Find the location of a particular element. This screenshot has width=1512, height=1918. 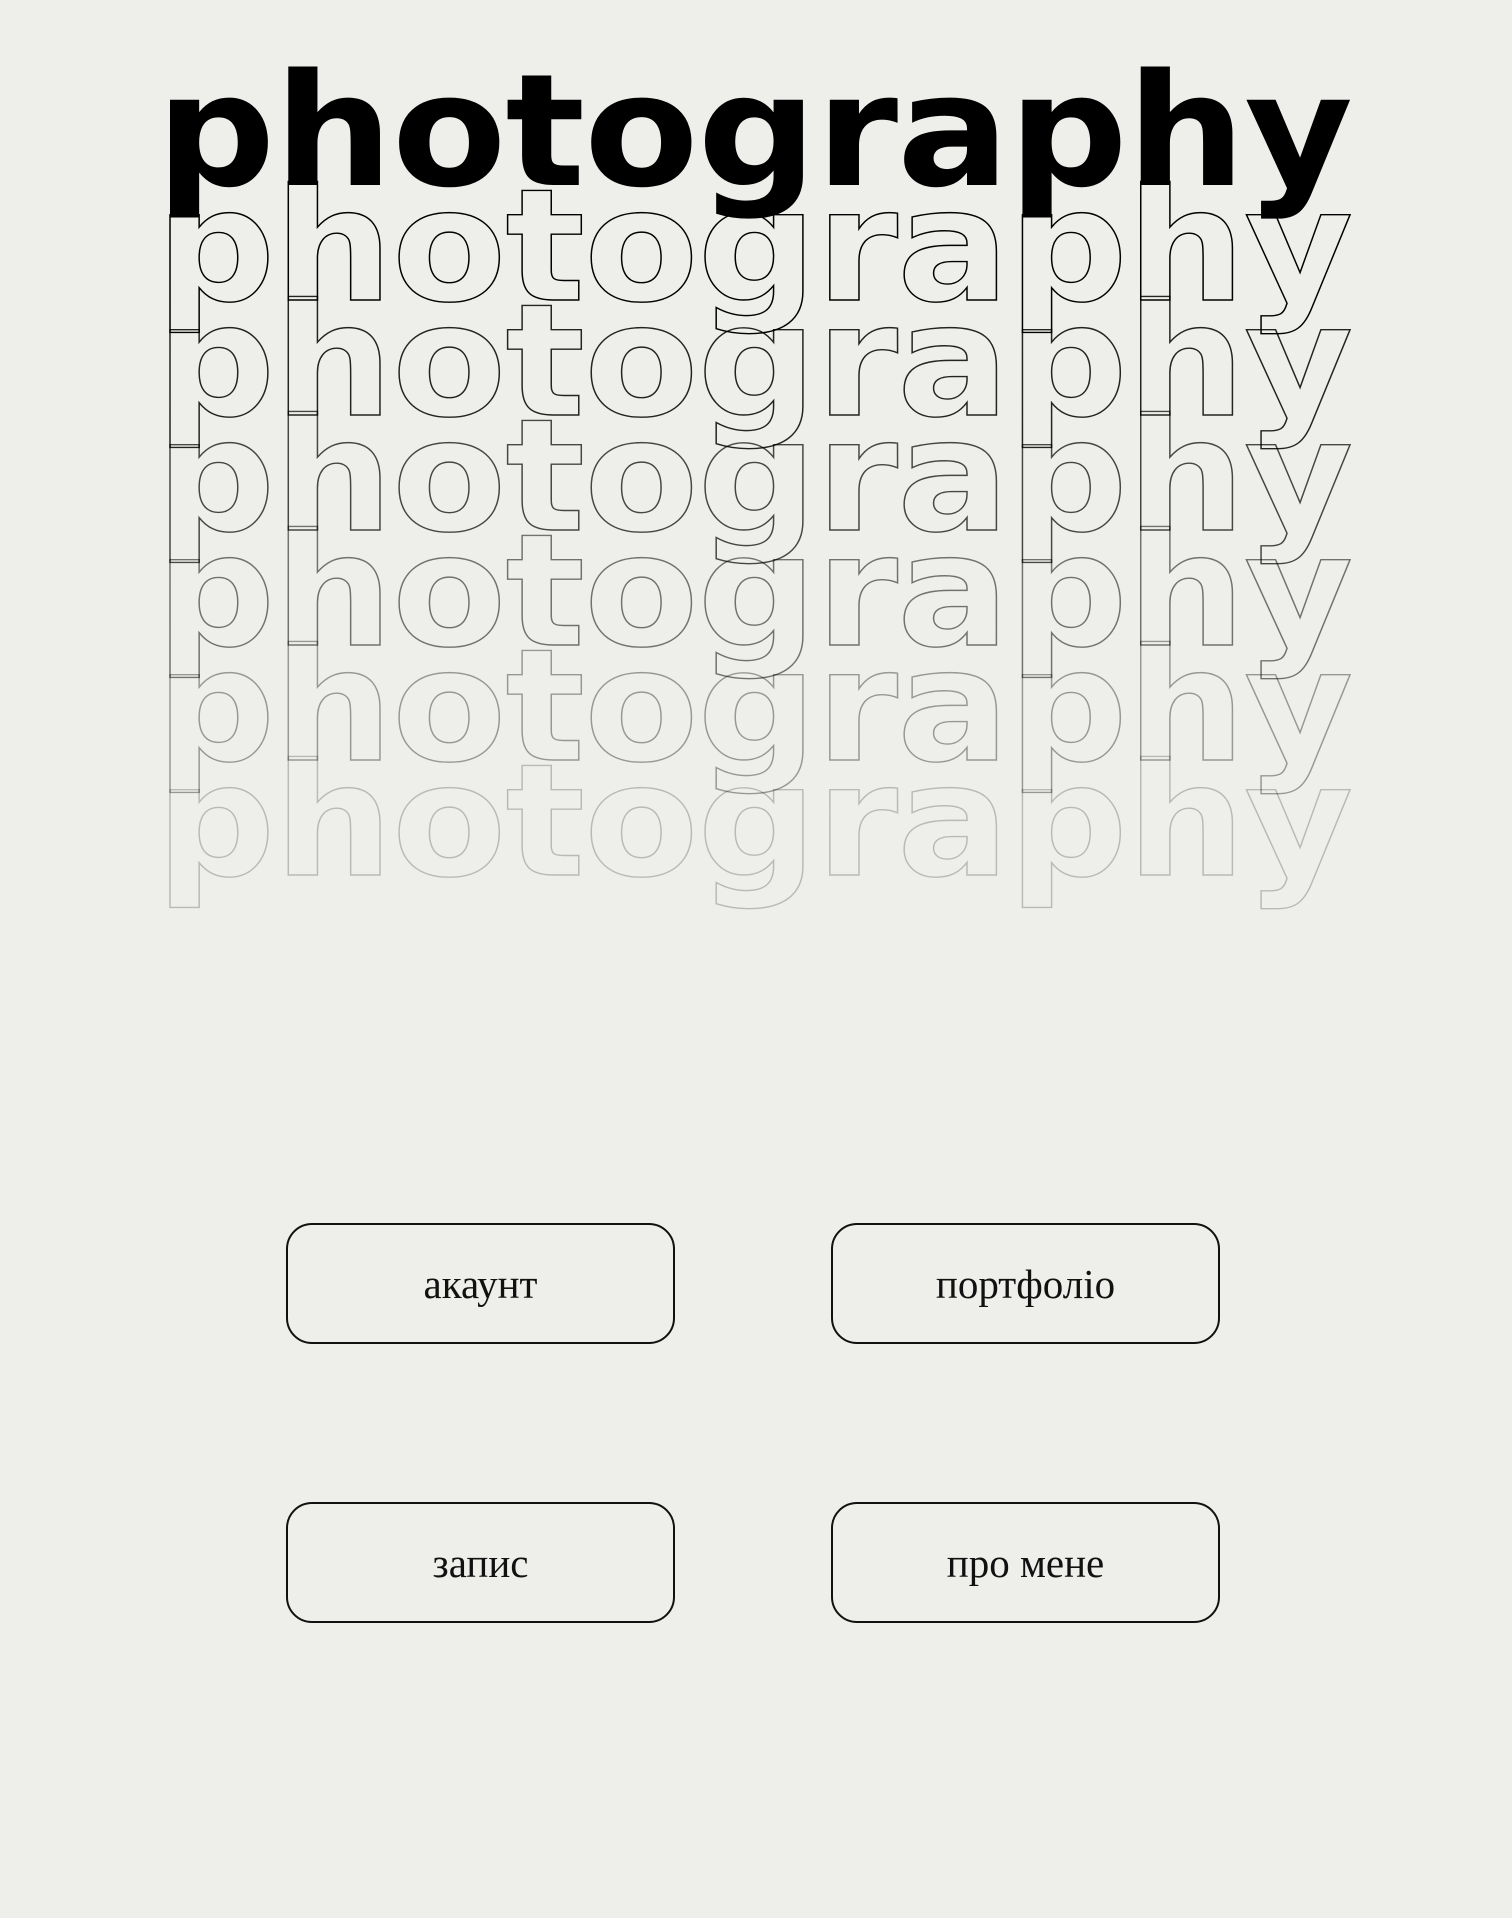

booking-button: запис is located at coordinates (480, 1562).